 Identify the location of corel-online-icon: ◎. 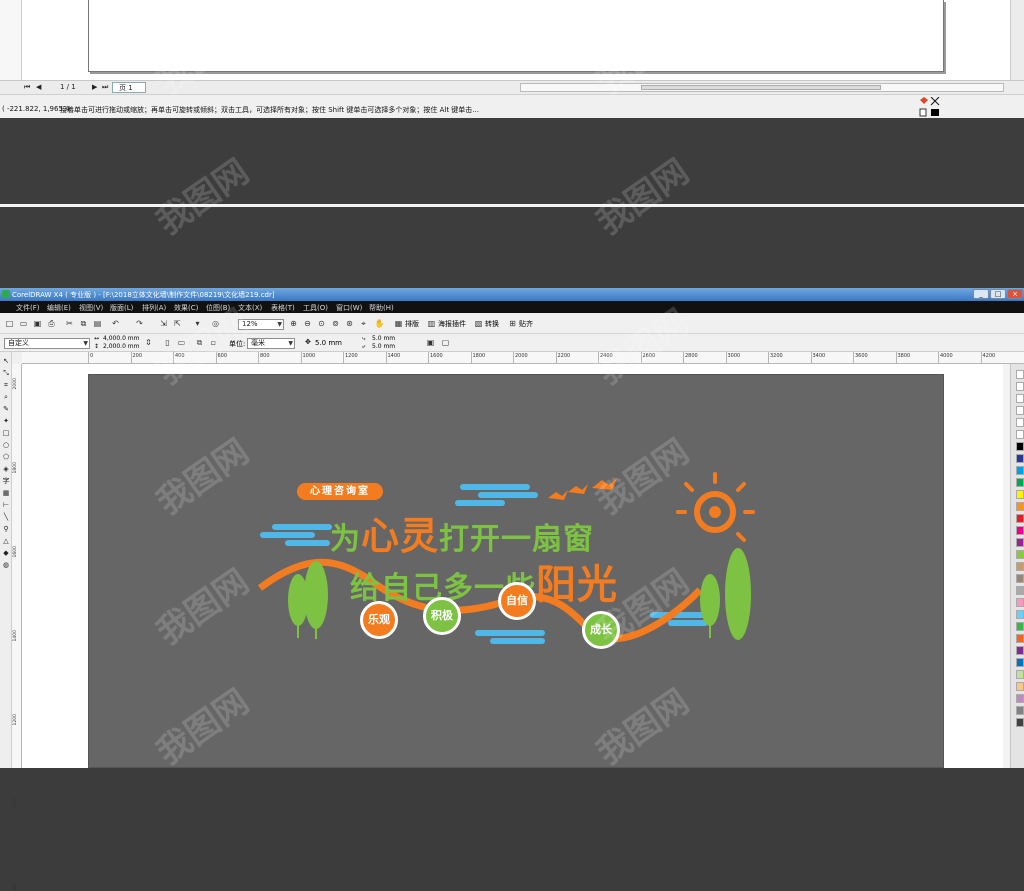
(215, 323).